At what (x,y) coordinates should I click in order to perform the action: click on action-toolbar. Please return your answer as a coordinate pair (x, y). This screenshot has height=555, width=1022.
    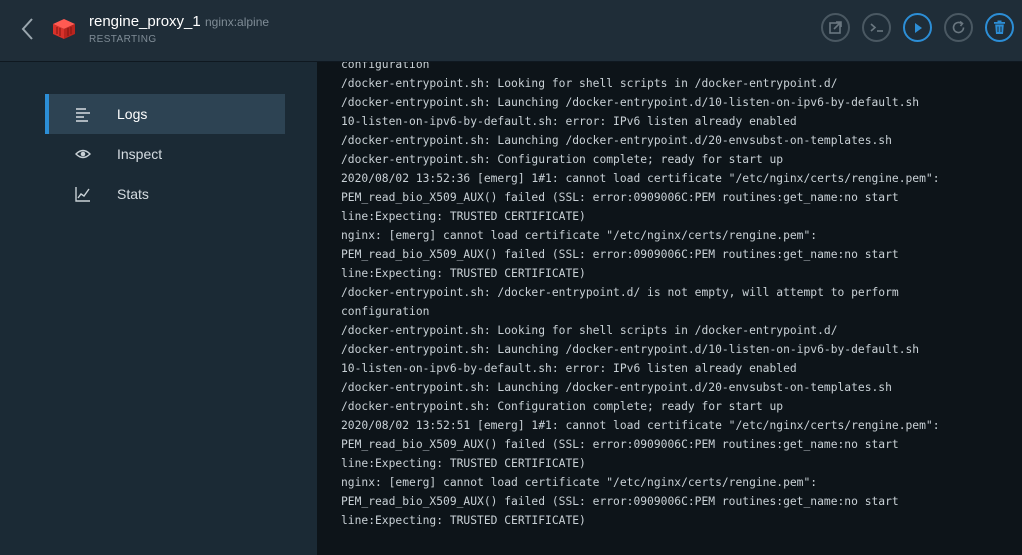
    Looking at the image, I should click on (917, 29).